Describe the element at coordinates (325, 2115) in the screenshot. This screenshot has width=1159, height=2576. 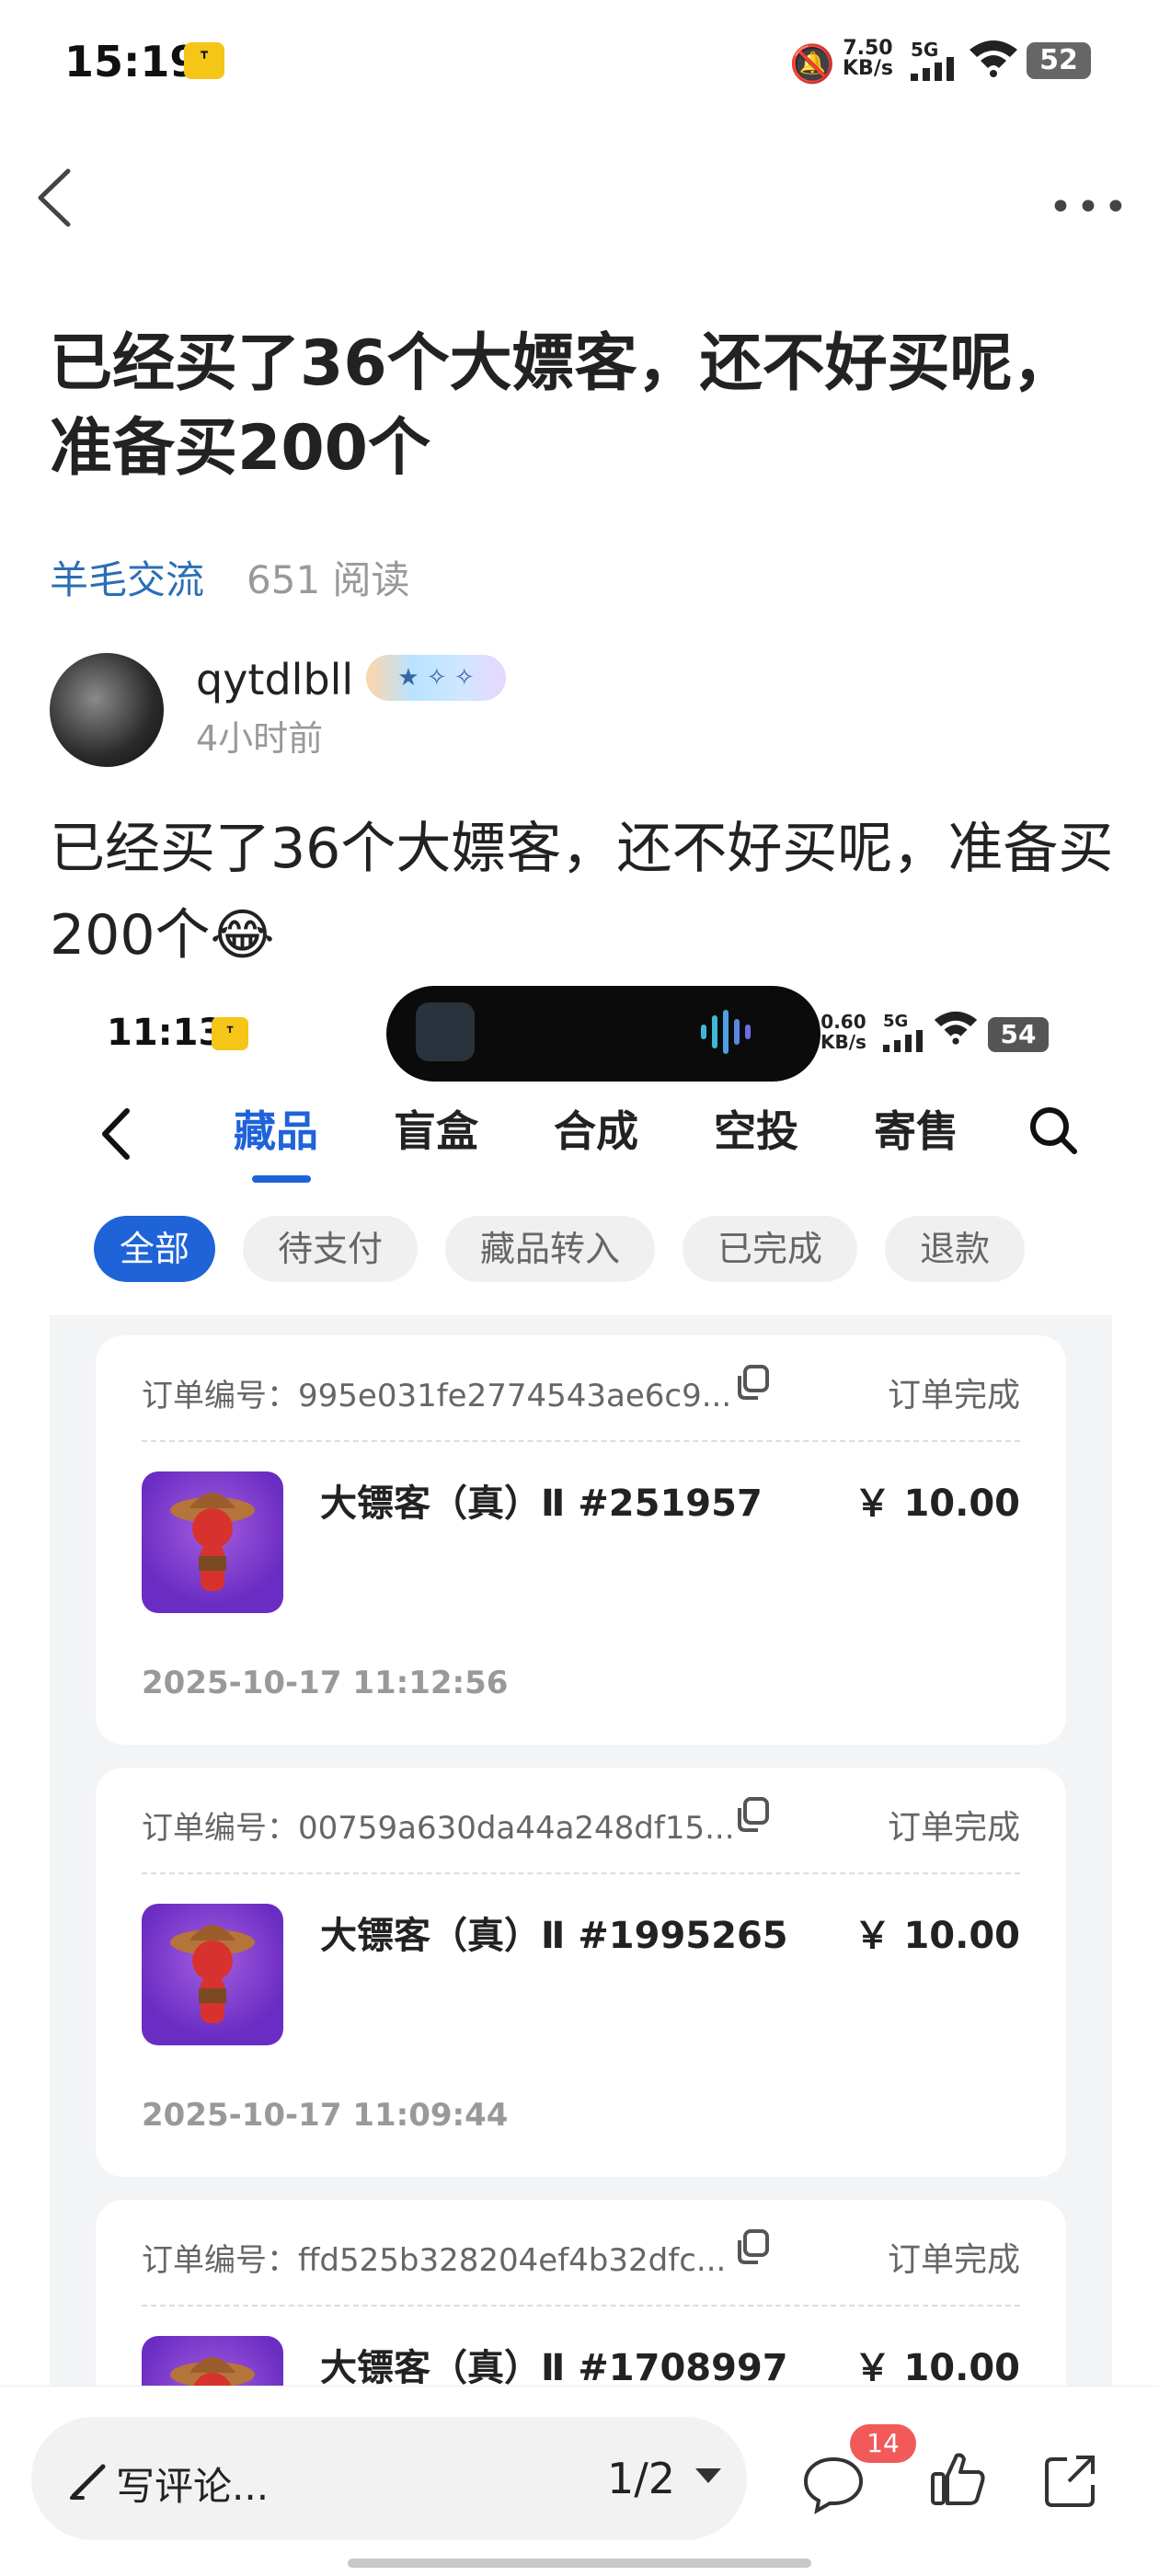
I see `order-date: 2025-10-17 11:09:44` at that location.